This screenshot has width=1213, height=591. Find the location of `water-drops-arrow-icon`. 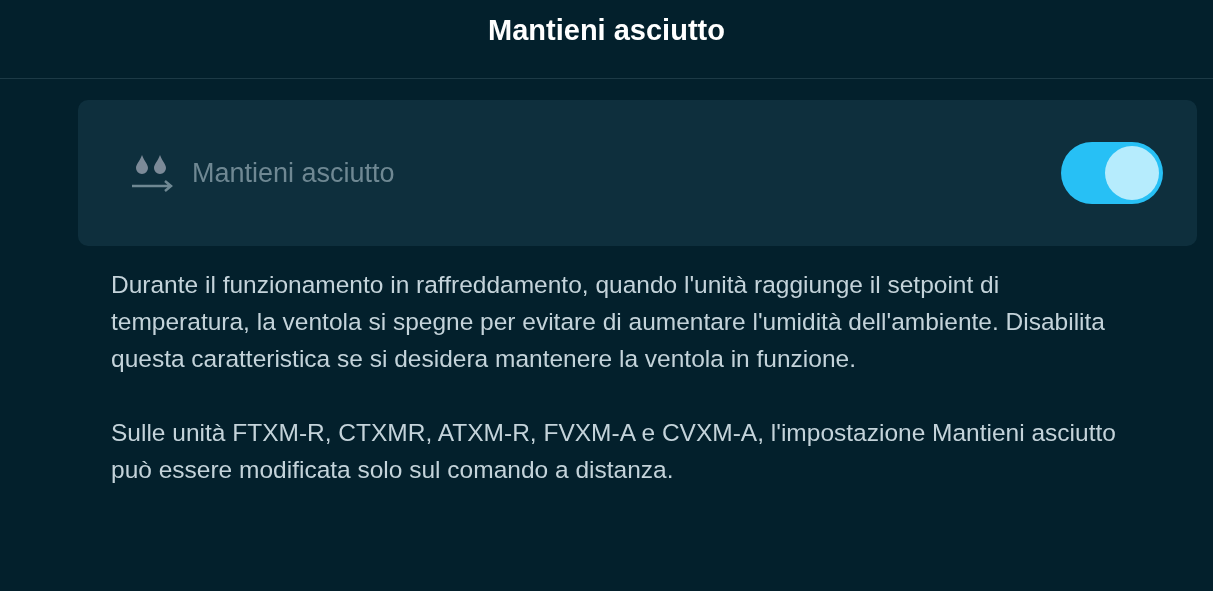

water-drops-arrow-icon is located at coordinates (153, 173).